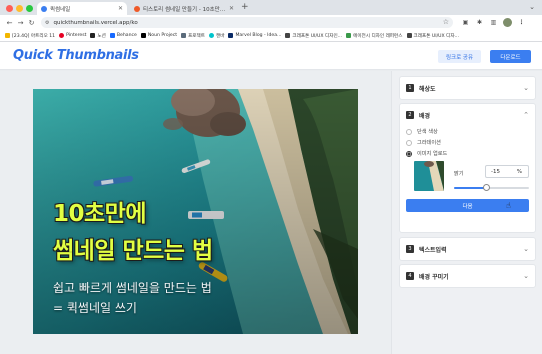 The width and height of the screenshot is (542, 354). I want to click on thumbnail-title-line1: 10초만에, so click(100, 211).